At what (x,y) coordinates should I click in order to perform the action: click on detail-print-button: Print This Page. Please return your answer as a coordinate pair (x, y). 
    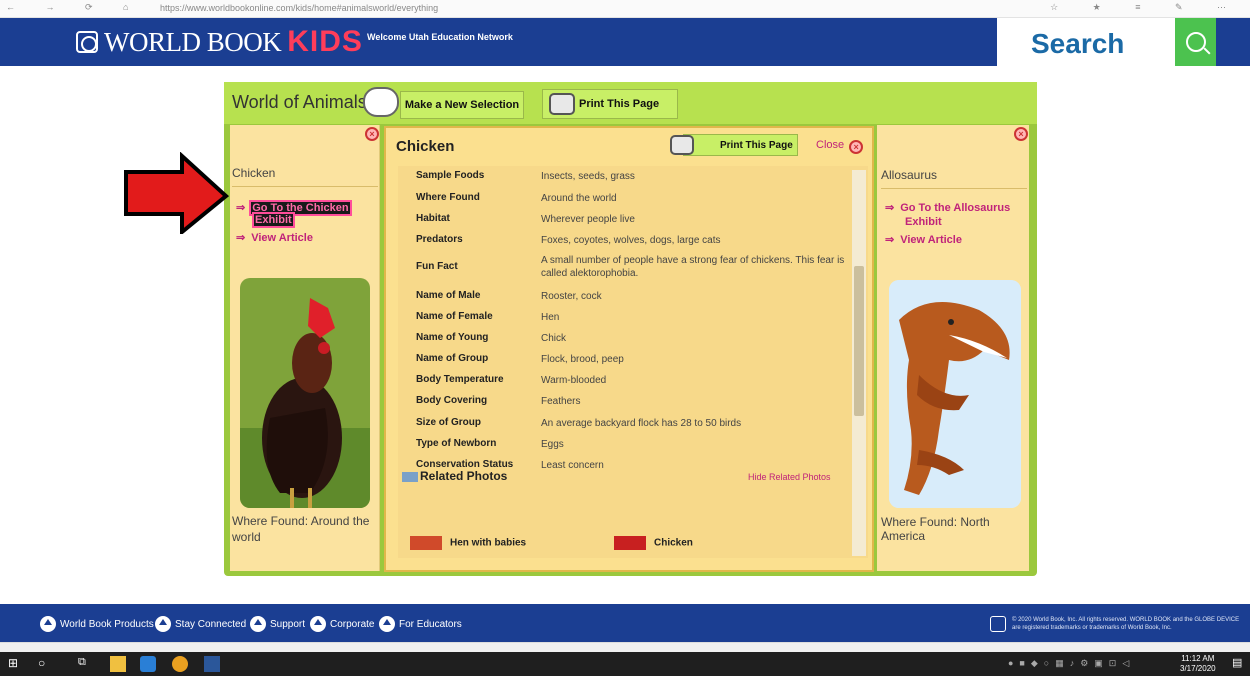
    Looking at the image, I should click on (734, 145).